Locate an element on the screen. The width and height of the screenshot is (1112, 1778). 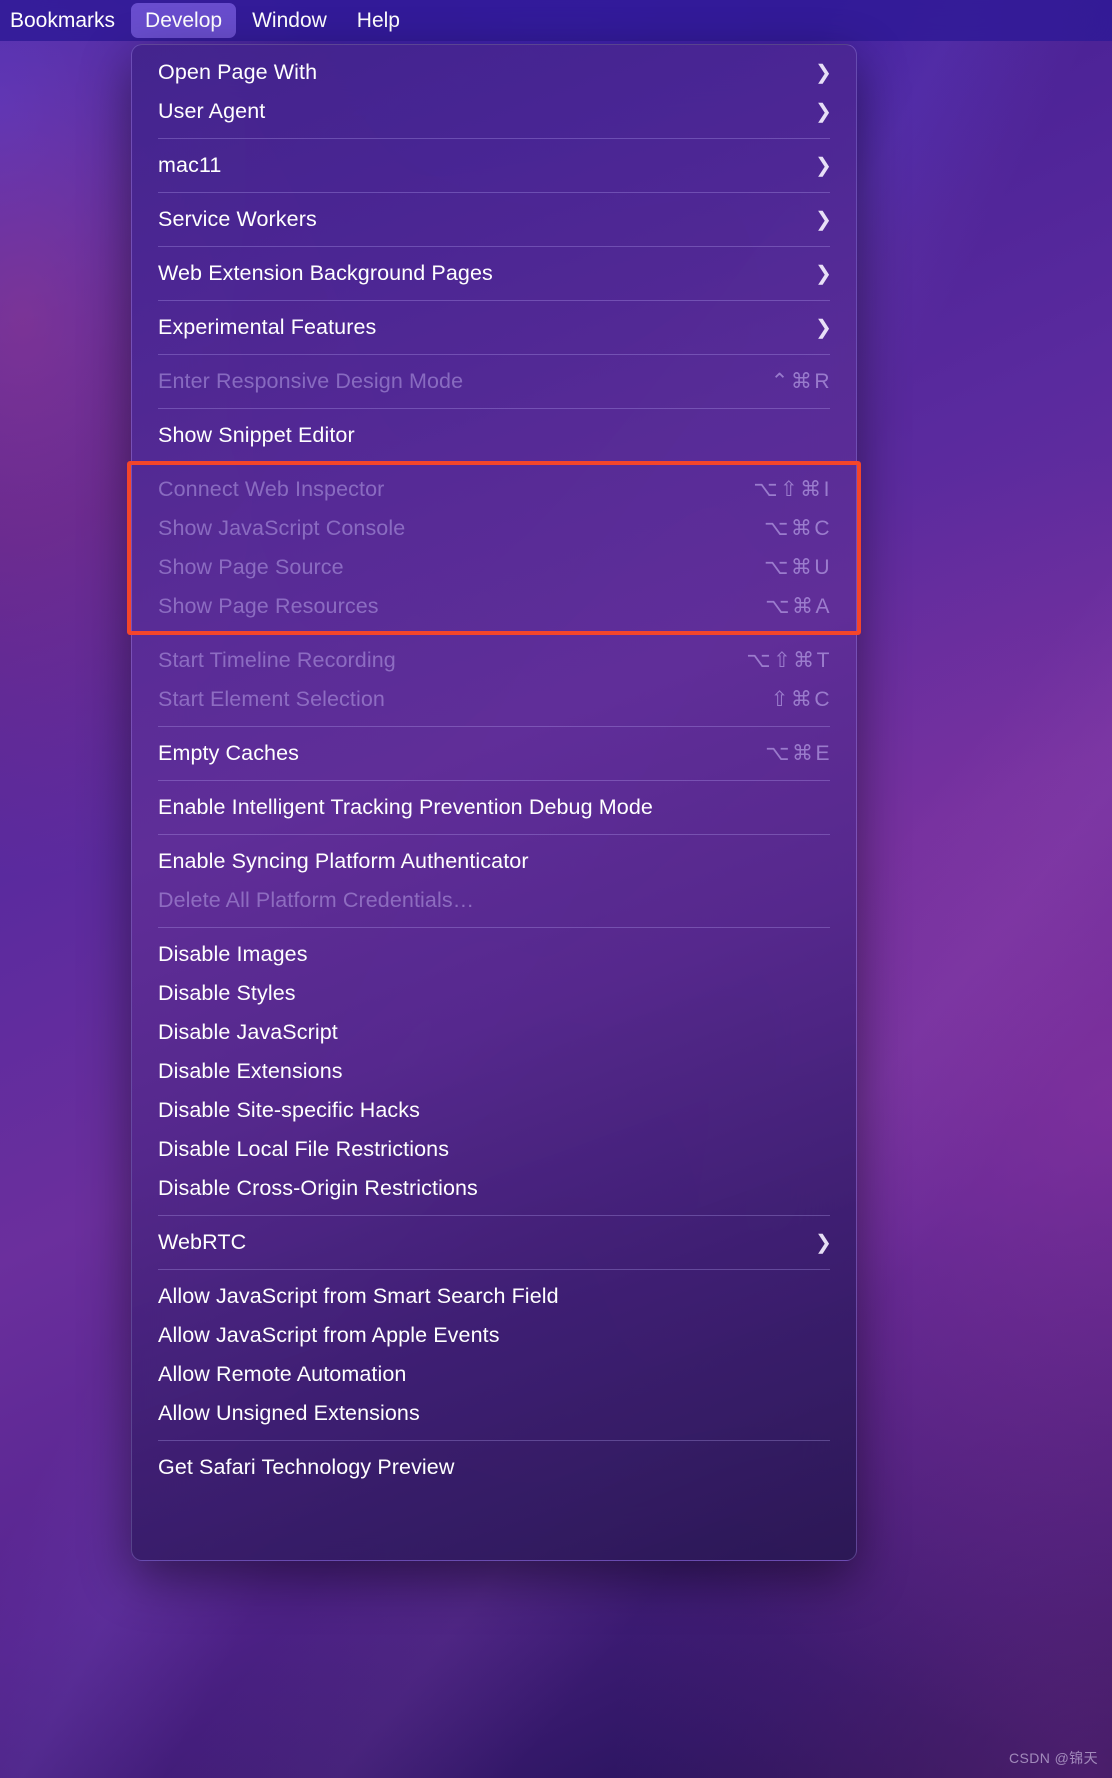
menu-item-label: mac11 is located at coordinates (190, 165).